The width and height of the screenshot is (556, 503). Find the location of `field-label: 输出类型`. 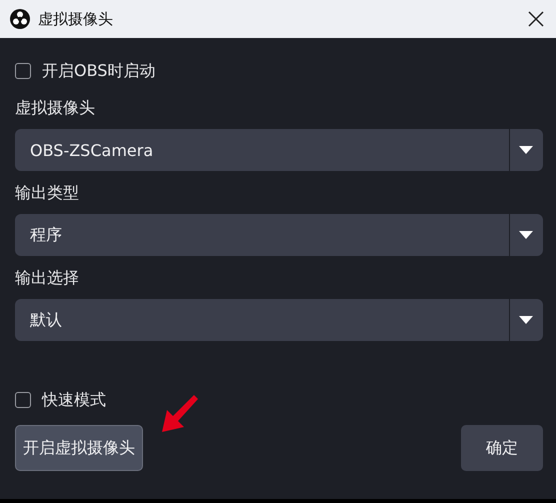

field-label: 输出类型 is located at coordinates (47, 193).